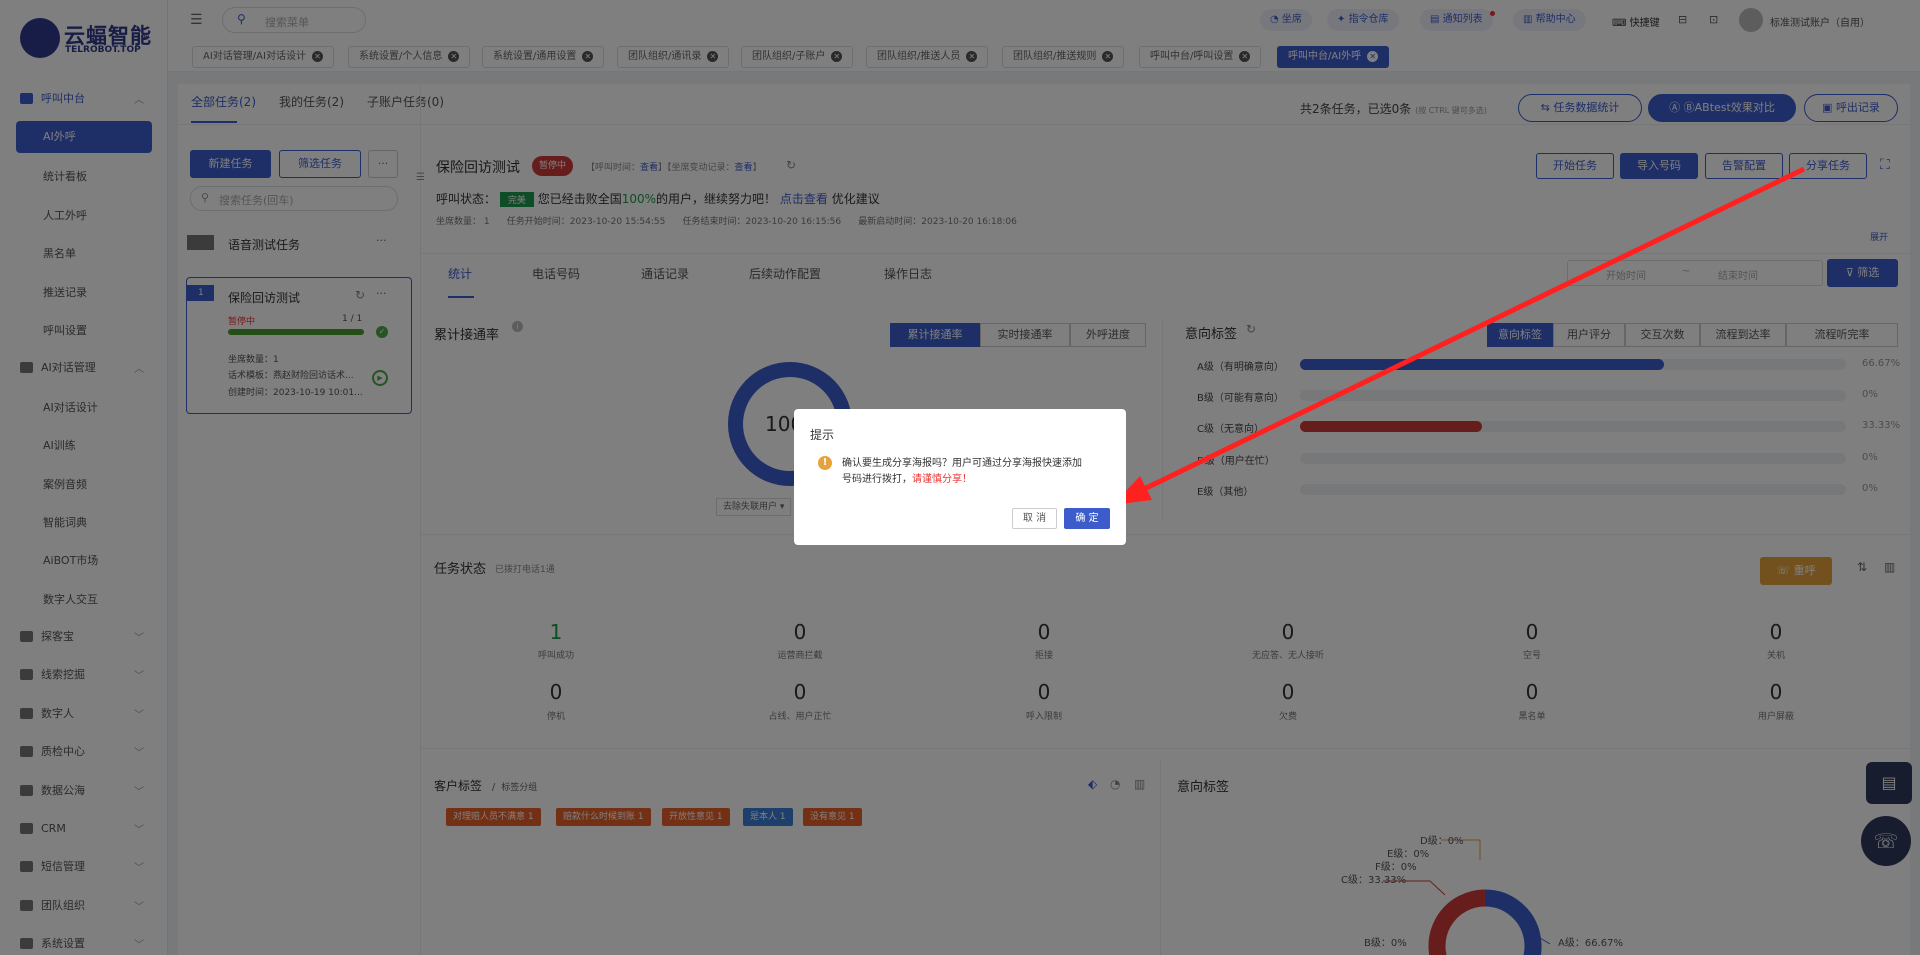 This screenshot has height=955, width=1920. I want to click on dialog-message-line2: 号码进行拨打，, so click(877, 479).